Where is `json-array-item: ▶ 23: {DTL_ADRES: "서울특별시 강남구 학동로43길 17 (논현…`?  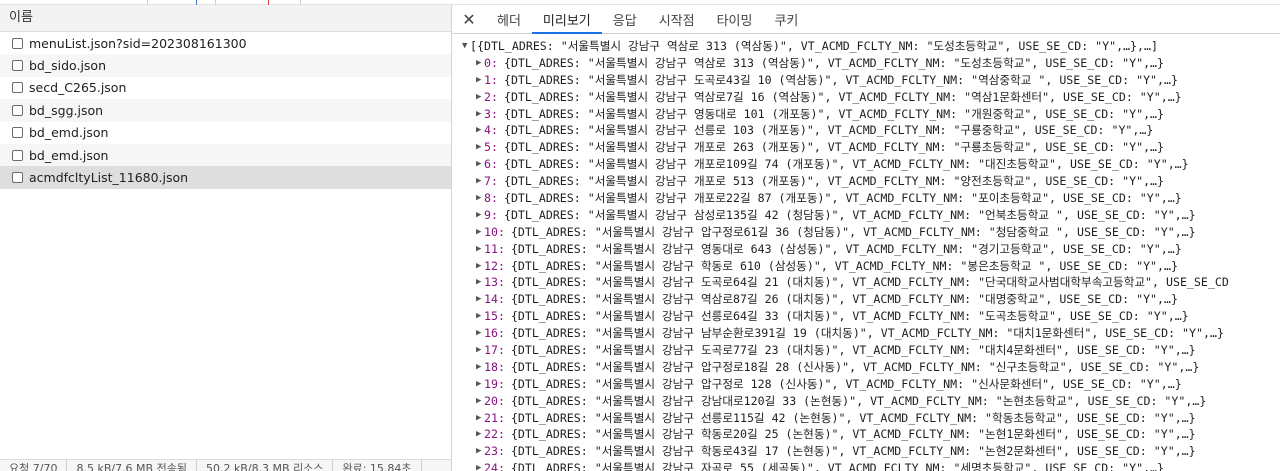
json-array-item: ▶ 23: {DTL_ADRES: "서울특별시 강남구 학동로43길 17 (논현… is located at coordinates (866, 451).